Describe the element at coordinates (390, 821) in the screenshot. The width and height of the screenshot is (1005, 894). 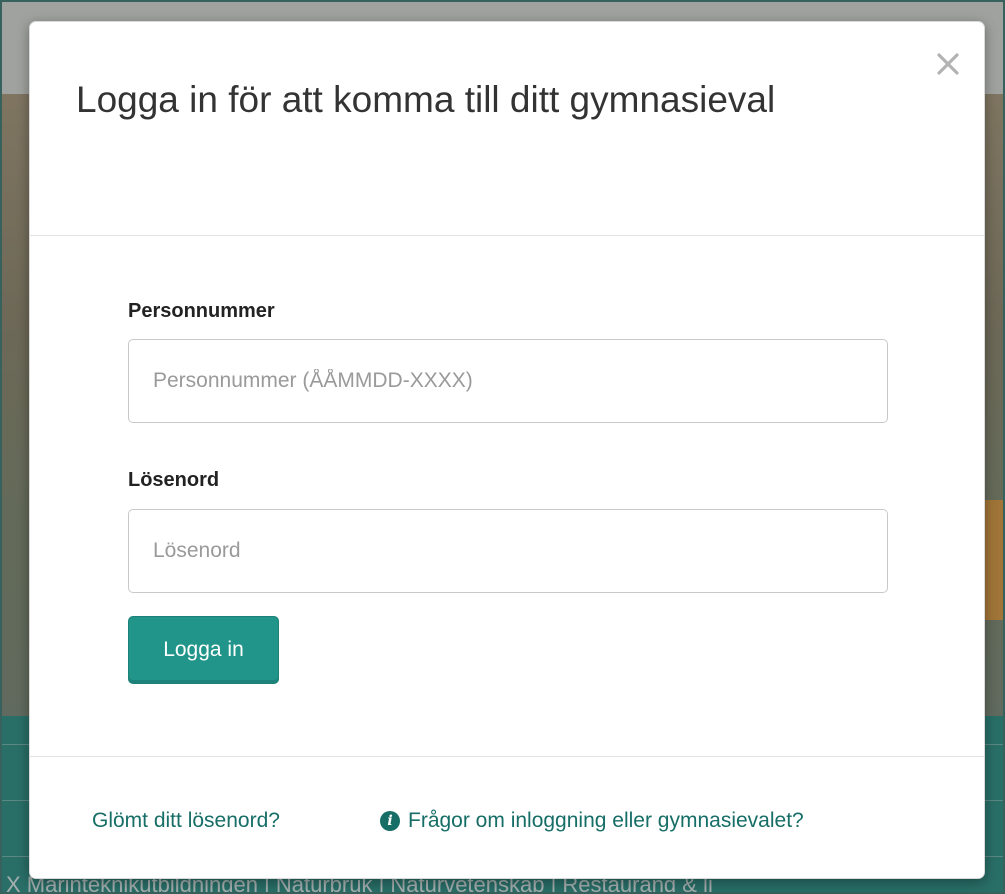
I see `info-icon: i` at that location.